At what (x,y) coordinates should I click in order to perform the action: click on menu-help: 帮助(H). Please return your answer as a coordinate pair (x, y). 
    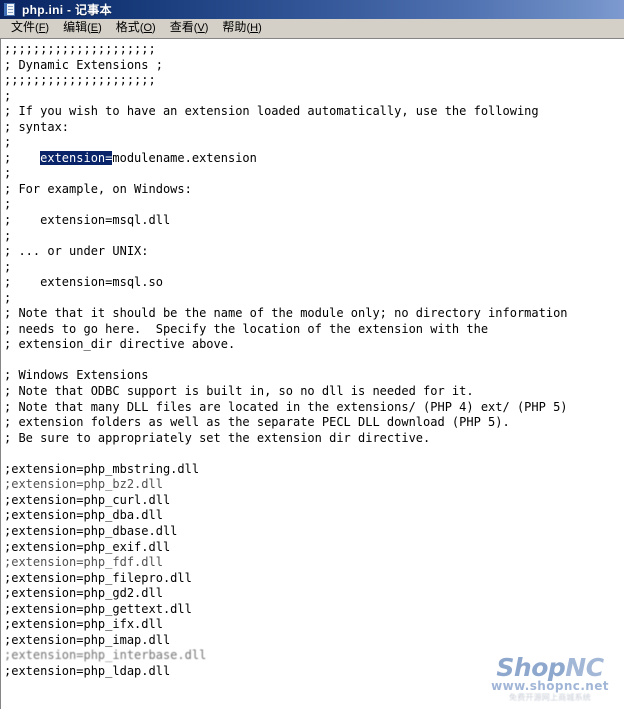
    Looking at the image, I should click on (241, 28).